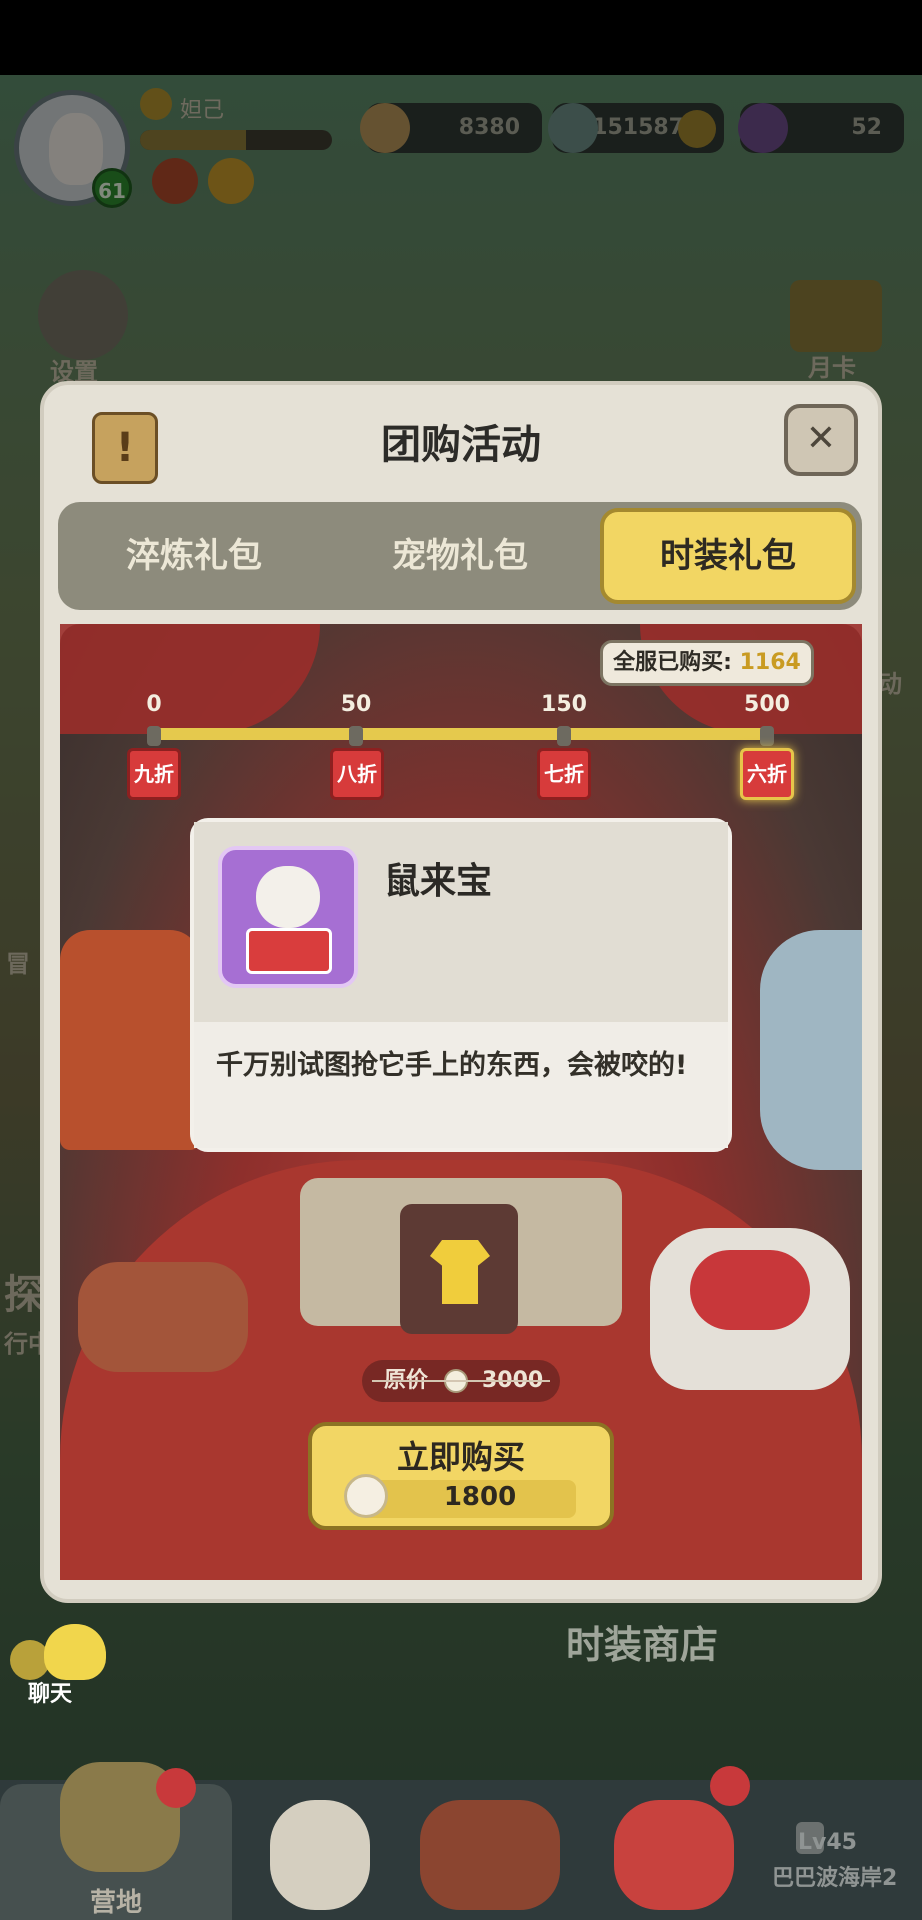 This screenshot has width=922, height=1920. Describe the element at coordinates (728, 556) in the screenshot. I see `tab-fashion-pack: 时装礼包` at that location.